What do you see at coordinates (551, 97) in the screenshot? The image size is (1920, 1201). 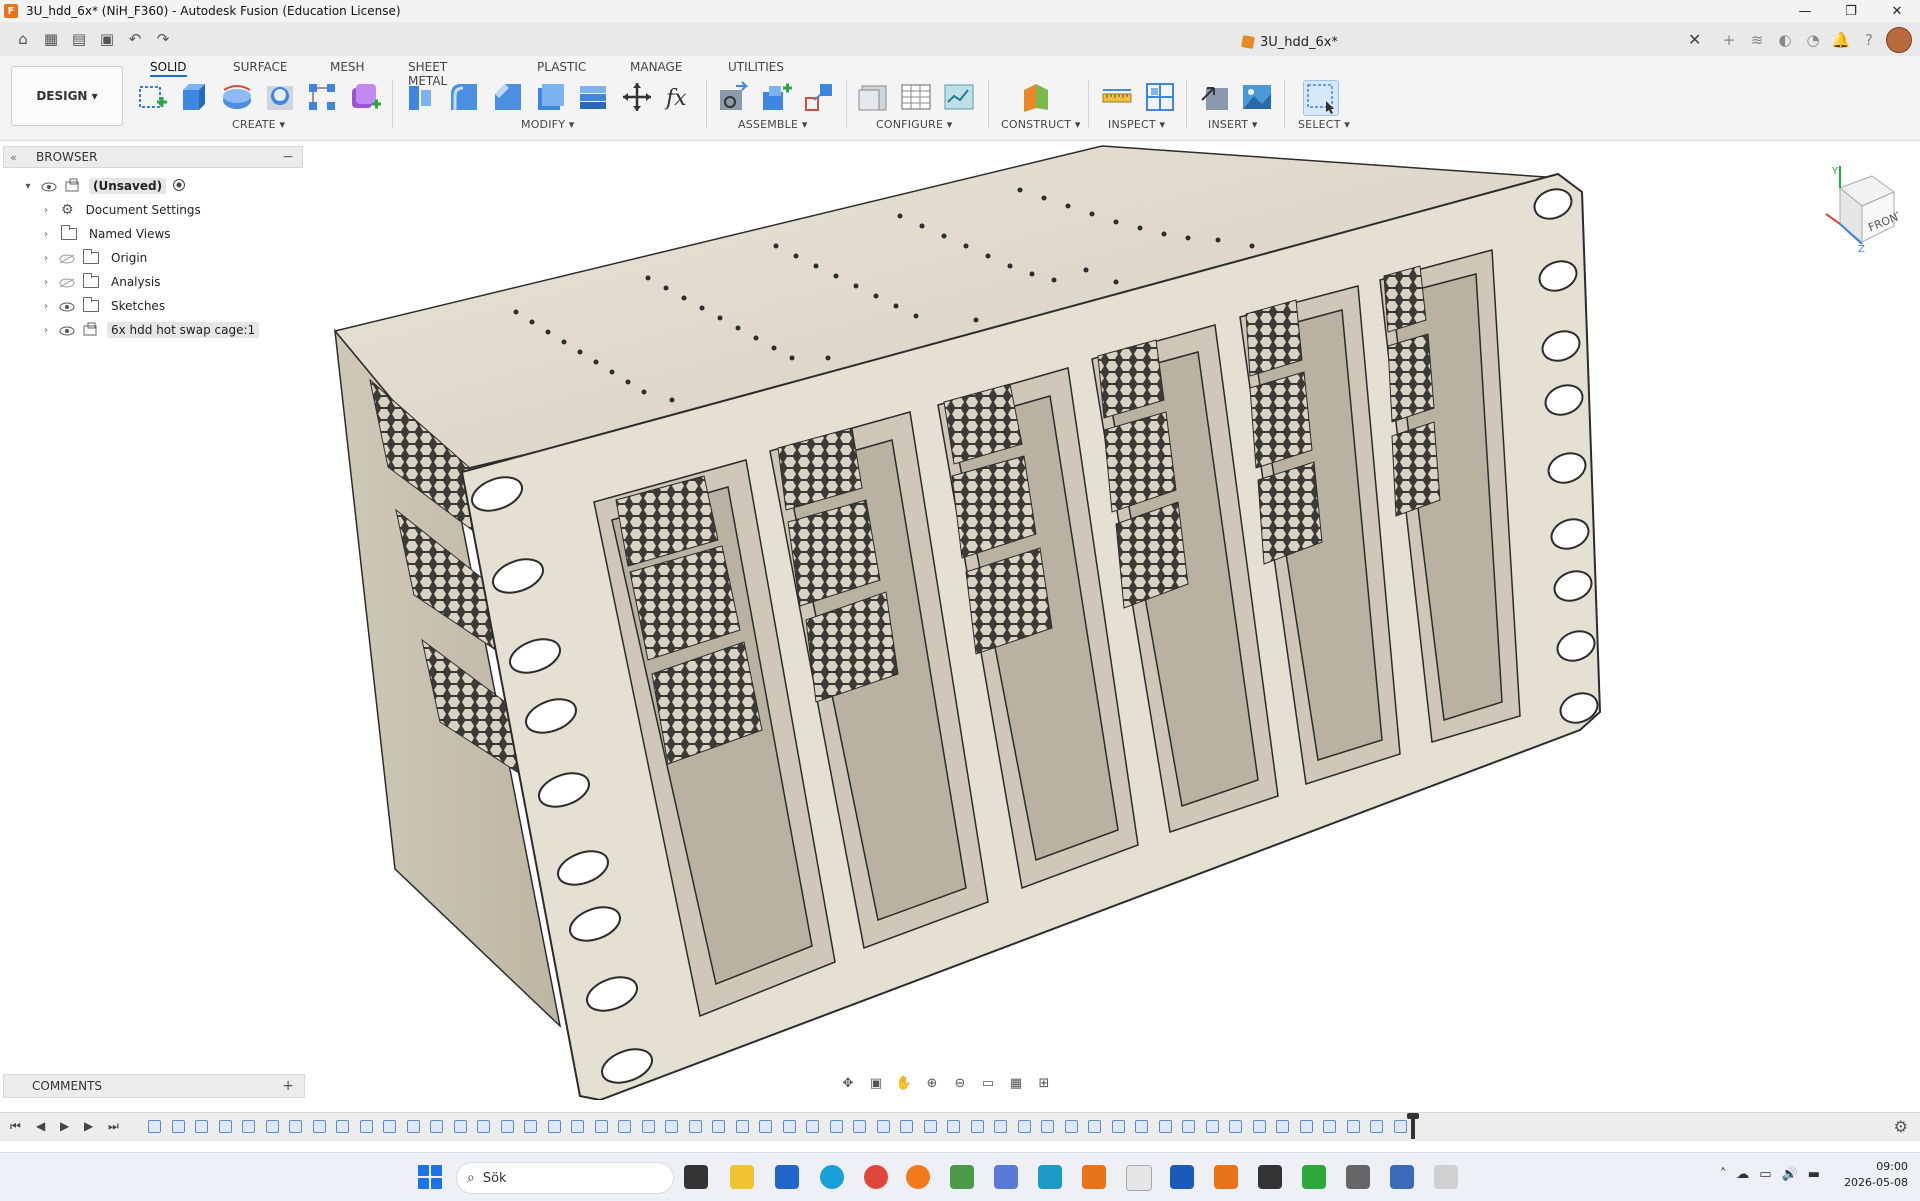 I see `shell-icon` at bounding box center [551, 97].